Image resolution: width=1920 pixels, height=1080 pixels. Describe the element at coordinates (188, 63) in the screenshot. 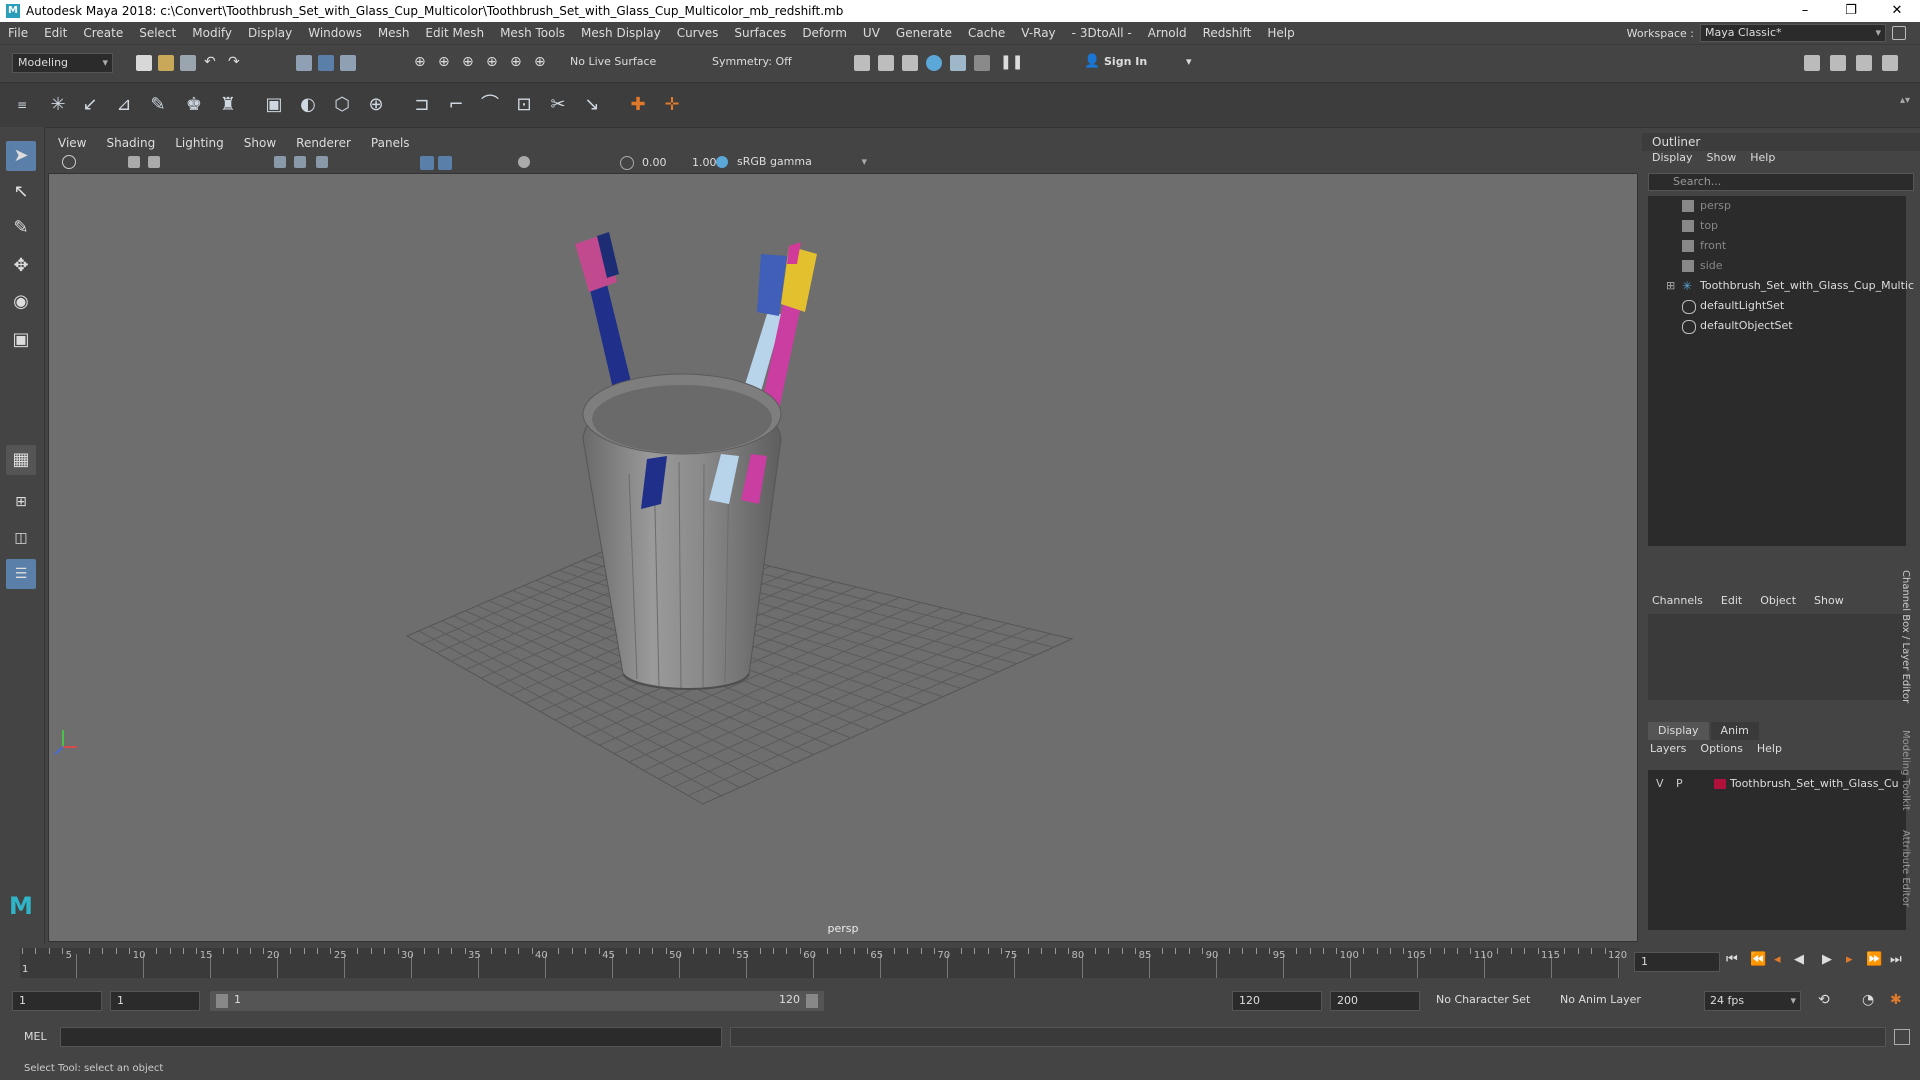

I see `save-scene-icon` at that location.